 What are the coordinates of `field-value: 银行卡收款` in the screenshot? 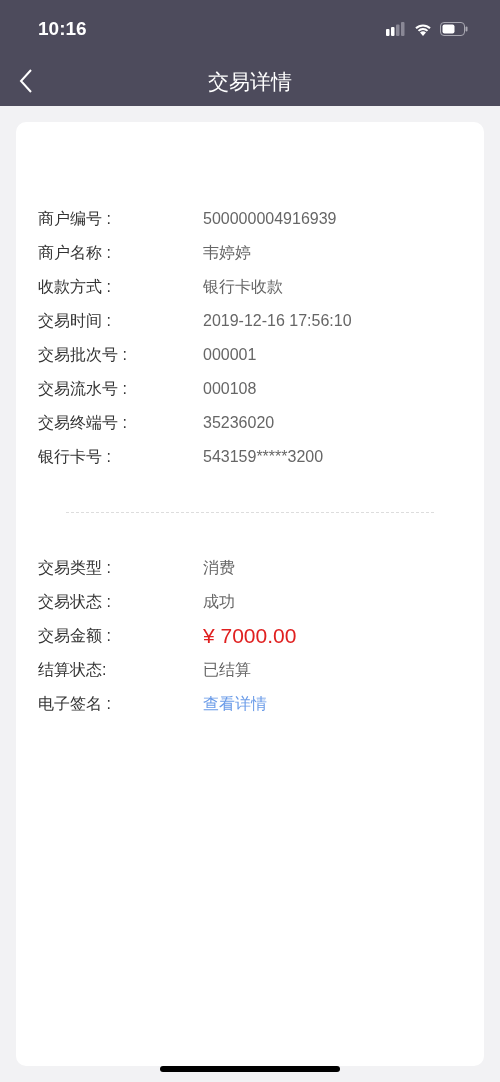 It's located at (243, 287).